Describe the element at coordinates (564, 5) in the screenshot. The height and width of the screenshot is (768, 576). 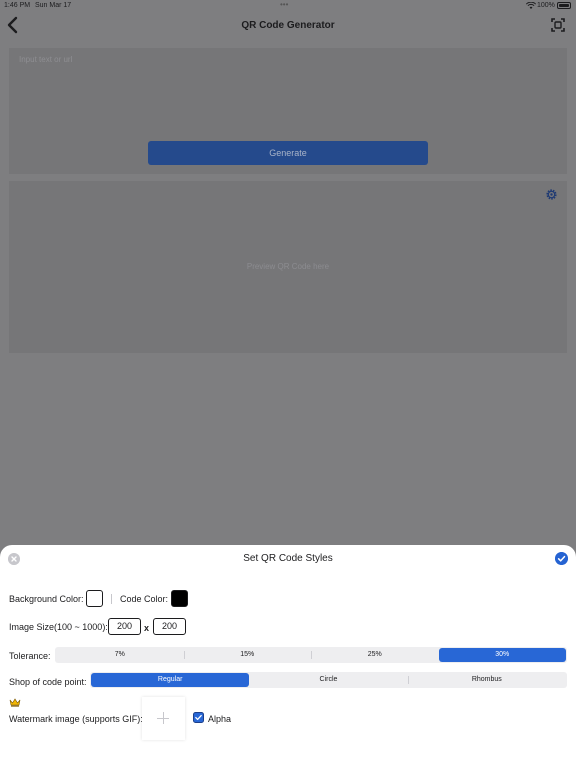
I see `battery-icon` at that location.